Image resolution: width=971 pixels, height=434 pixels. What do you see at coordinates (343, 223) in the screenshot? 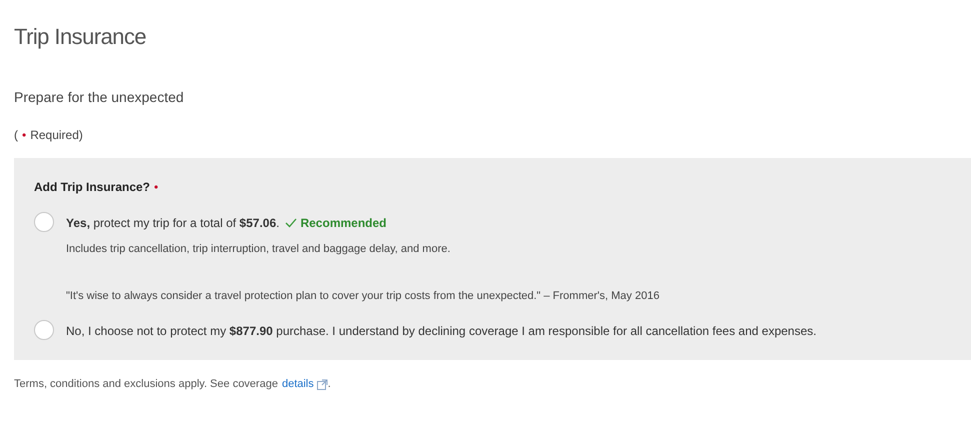
I see `recommended-label: Recommended` at bounding box center [343, 223].